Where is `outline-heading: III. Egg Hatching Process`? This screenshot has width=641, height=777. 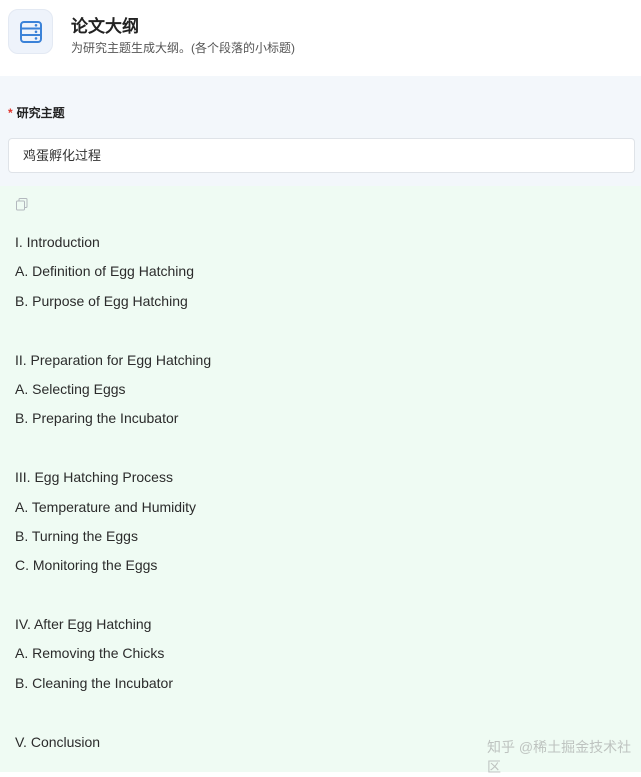
outline-heading: III. Egg Hatching Process is located at coordinates (94, 477).